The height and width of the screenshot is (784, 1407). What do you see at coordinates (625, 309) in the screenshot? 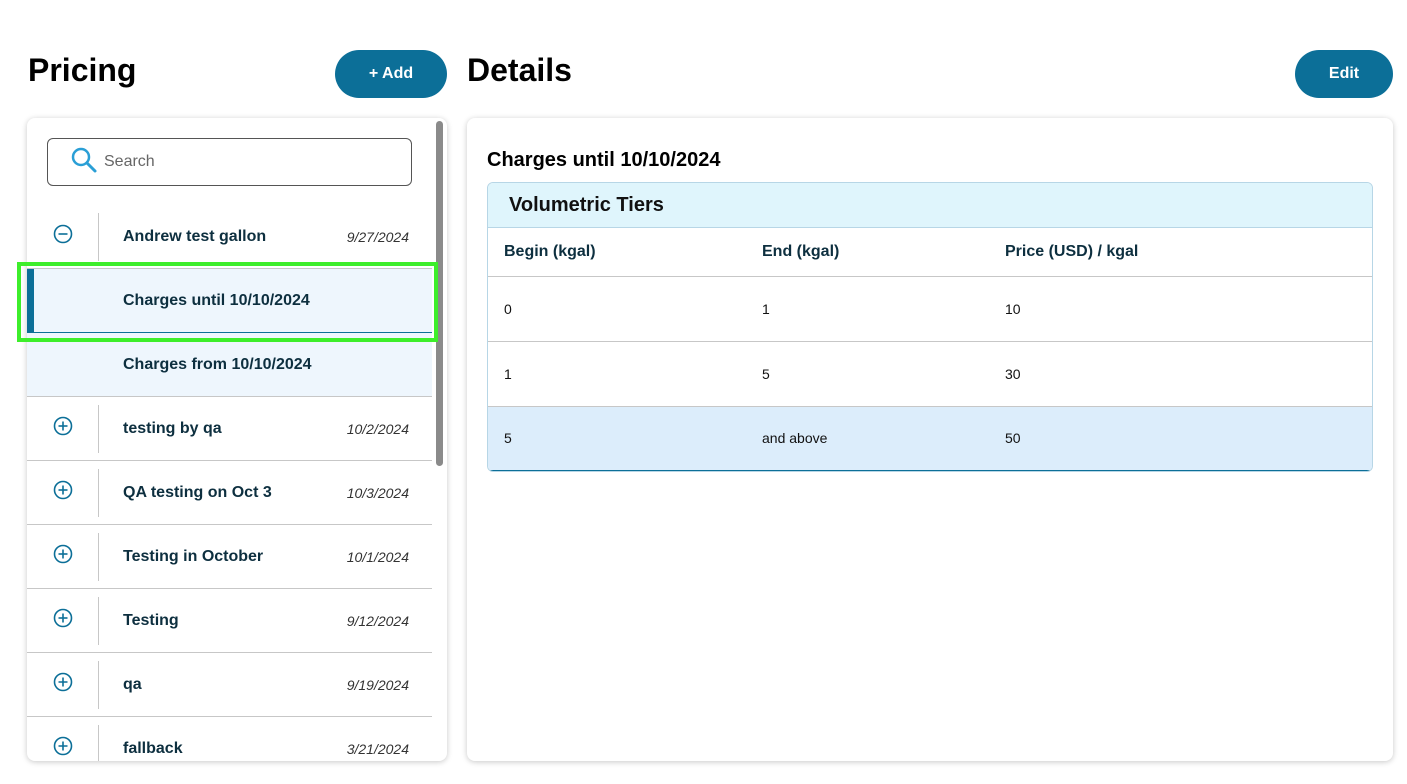
I see `table-cell: 0` at bounding box center [625, 309].